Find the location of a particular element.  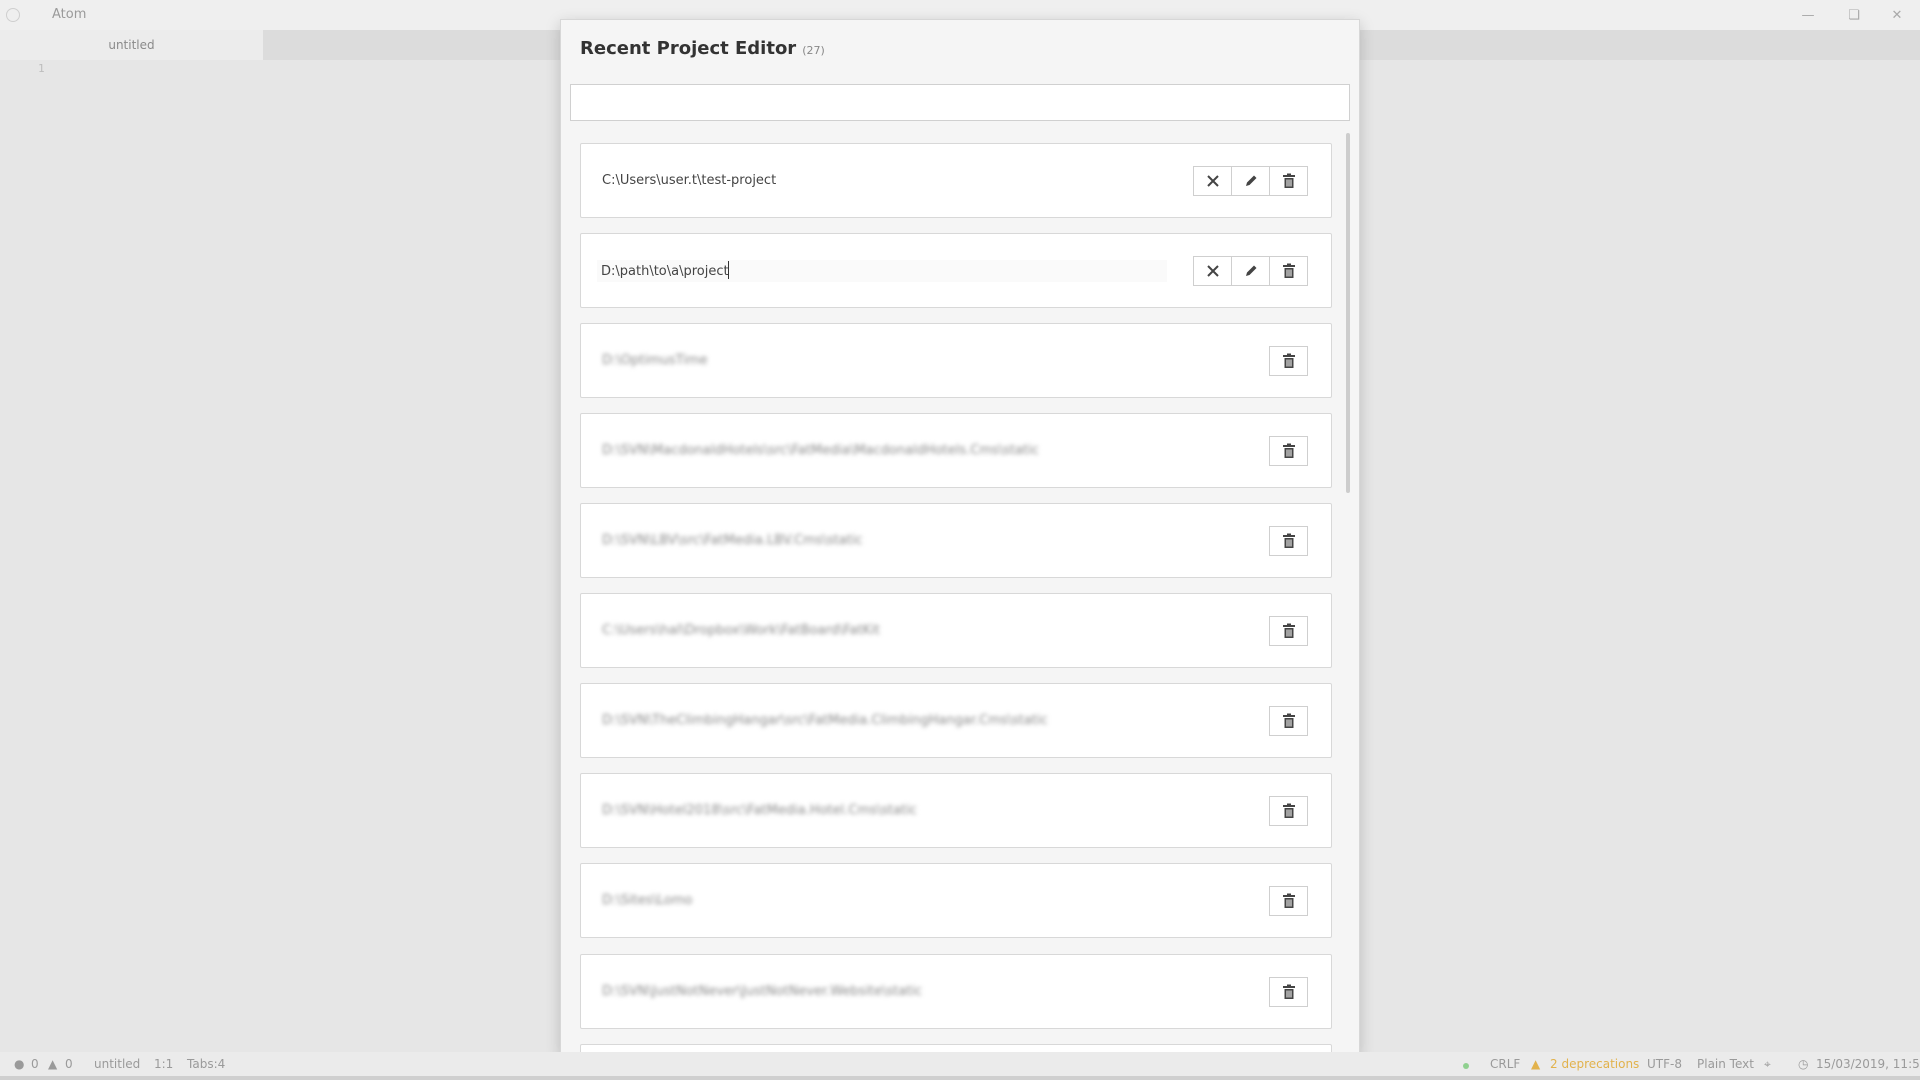

deprecation-icon: ▲ is located at coordinates (1535, 1064).